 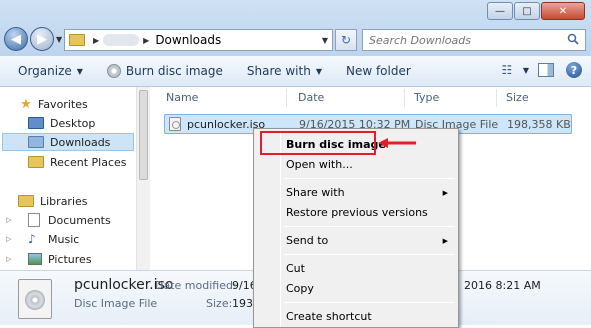 I want to click on menu-gutter, so click(x=280, y=229).